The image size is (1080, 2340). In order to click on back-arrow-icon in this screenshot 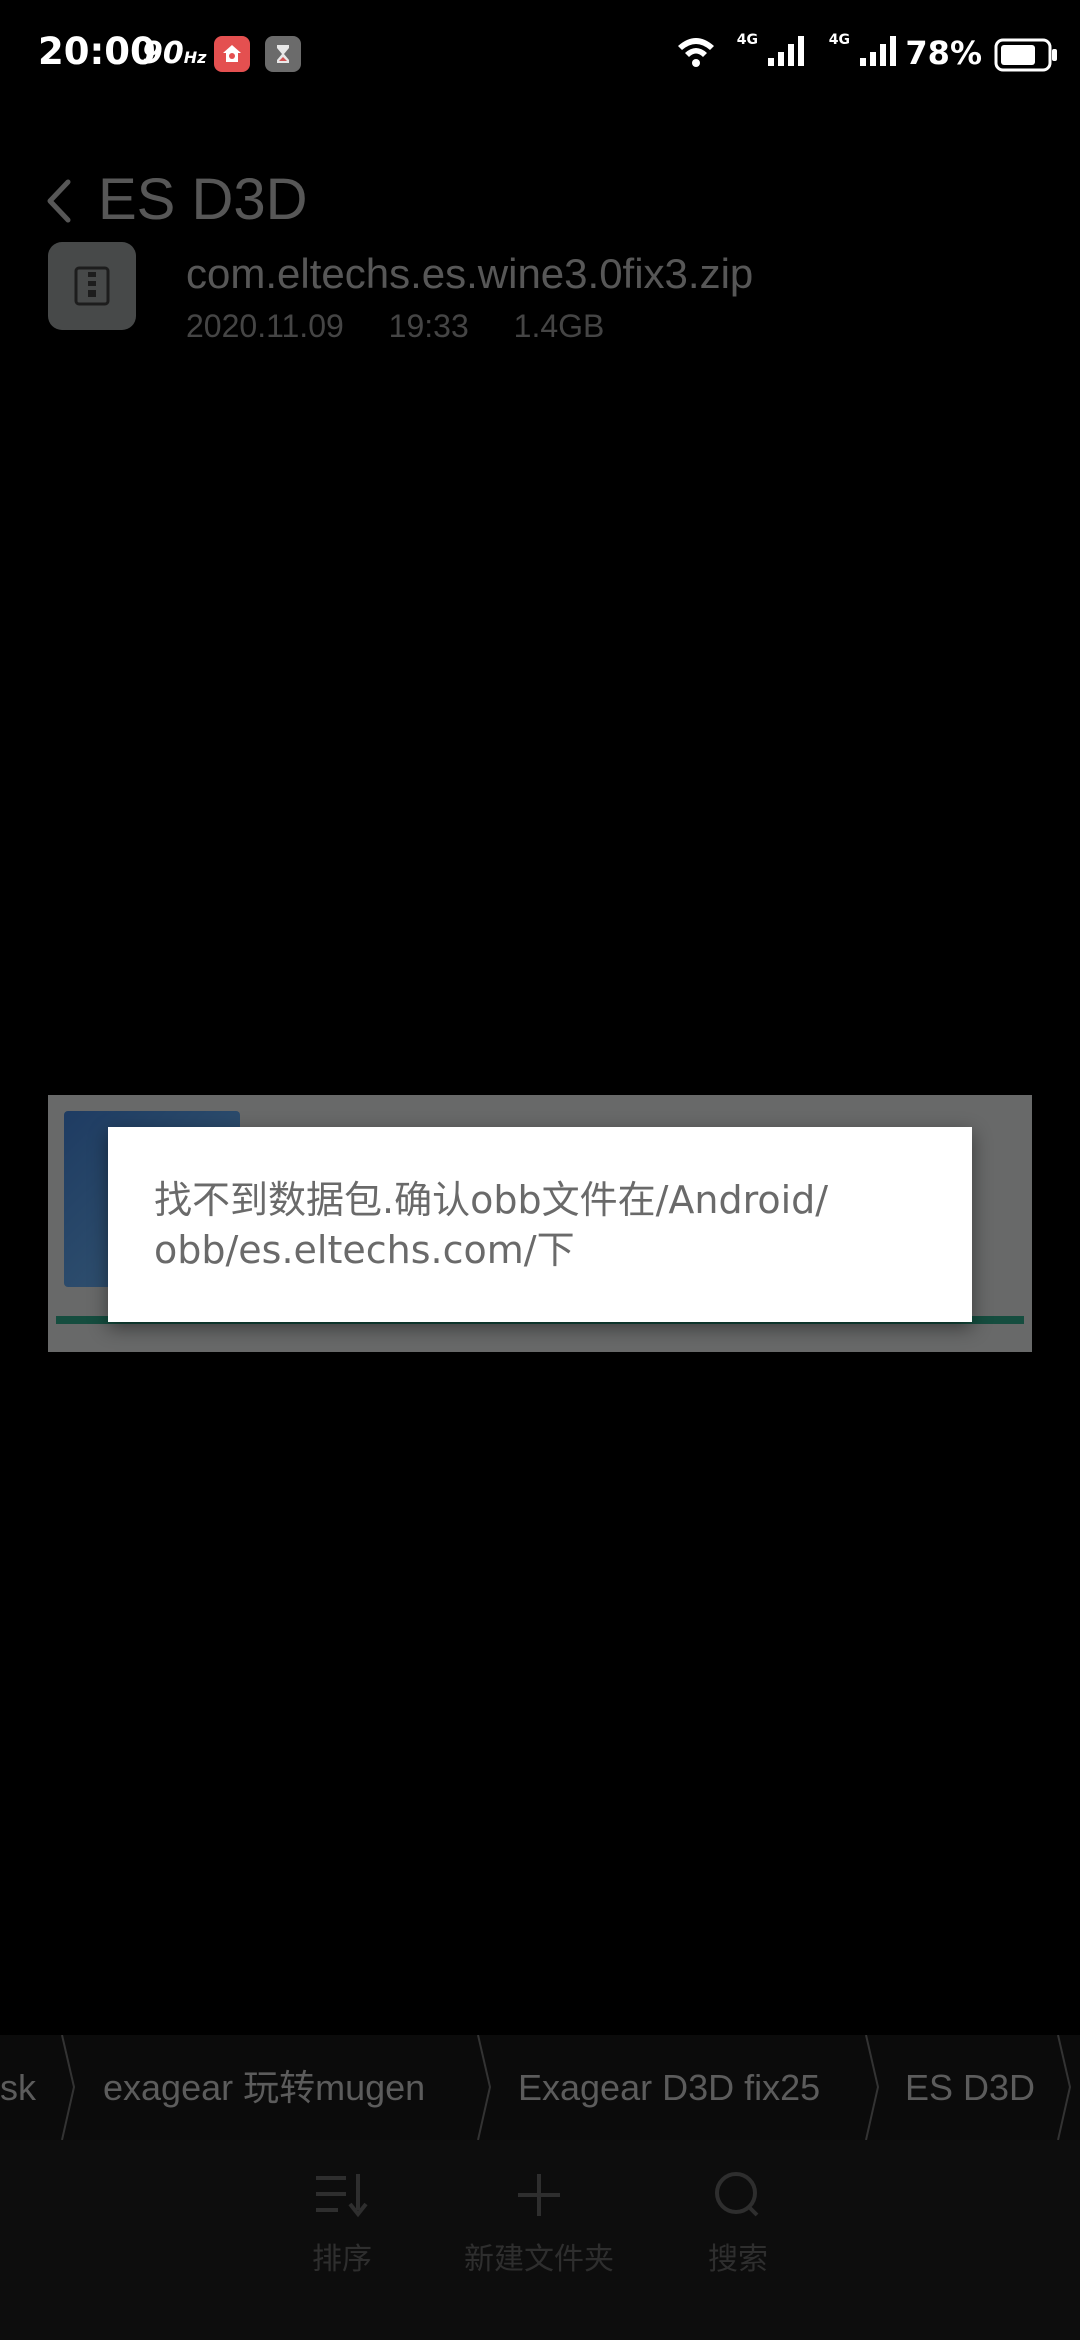, I will do `click(59, 203)`.